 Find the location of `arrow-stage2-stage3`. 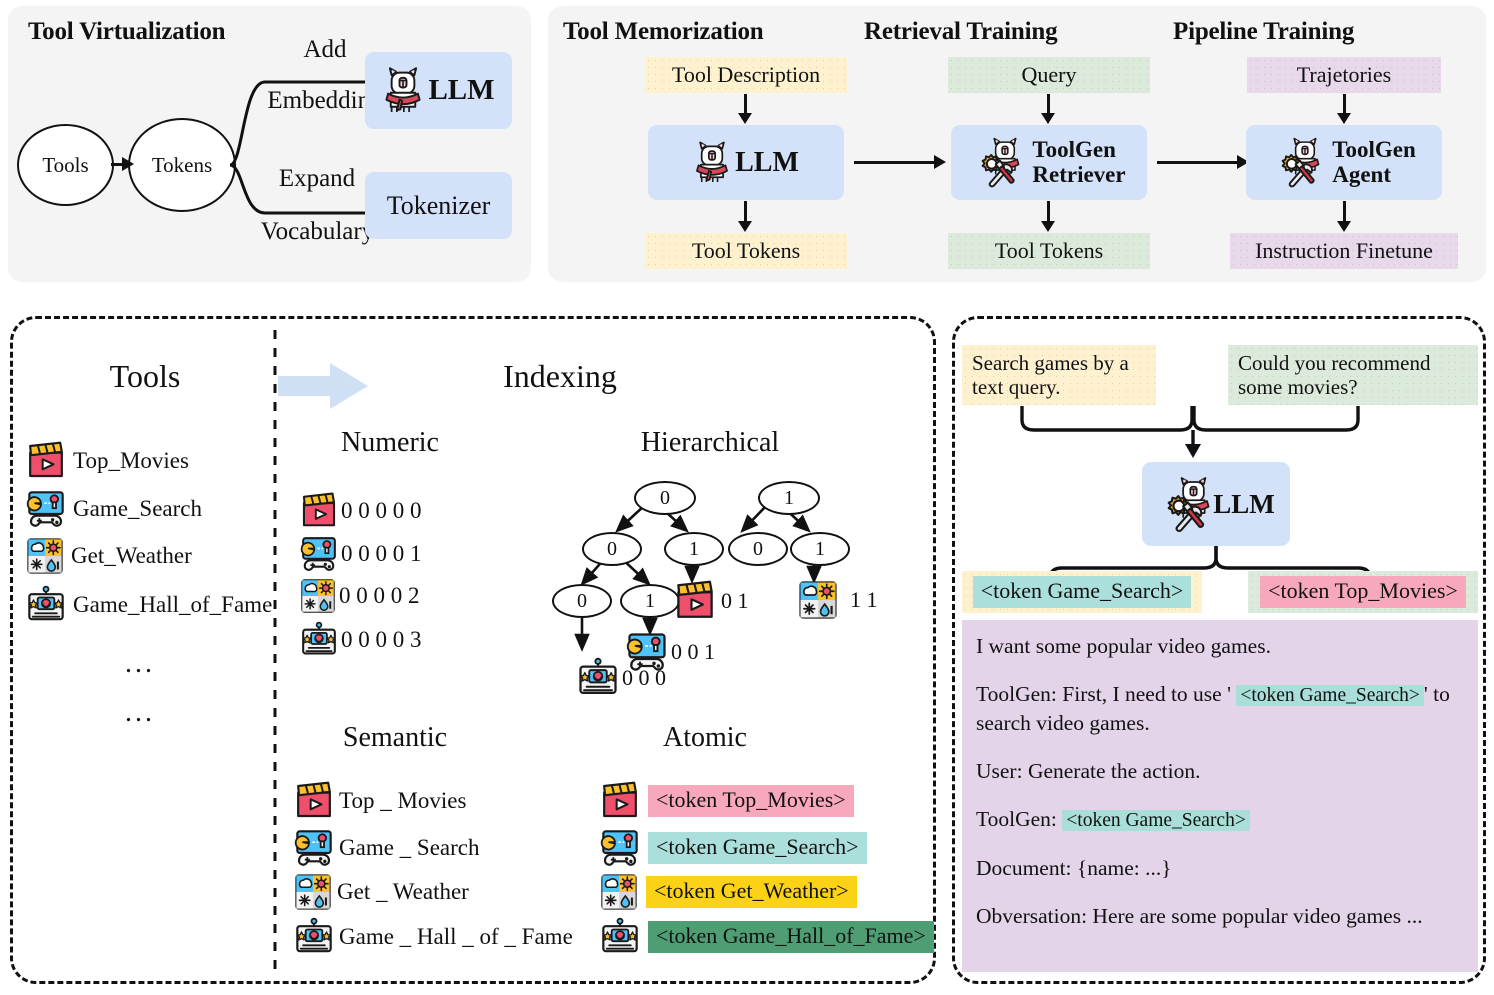

arrow-stage2-stage3 is located at coordinates (1199, 162).